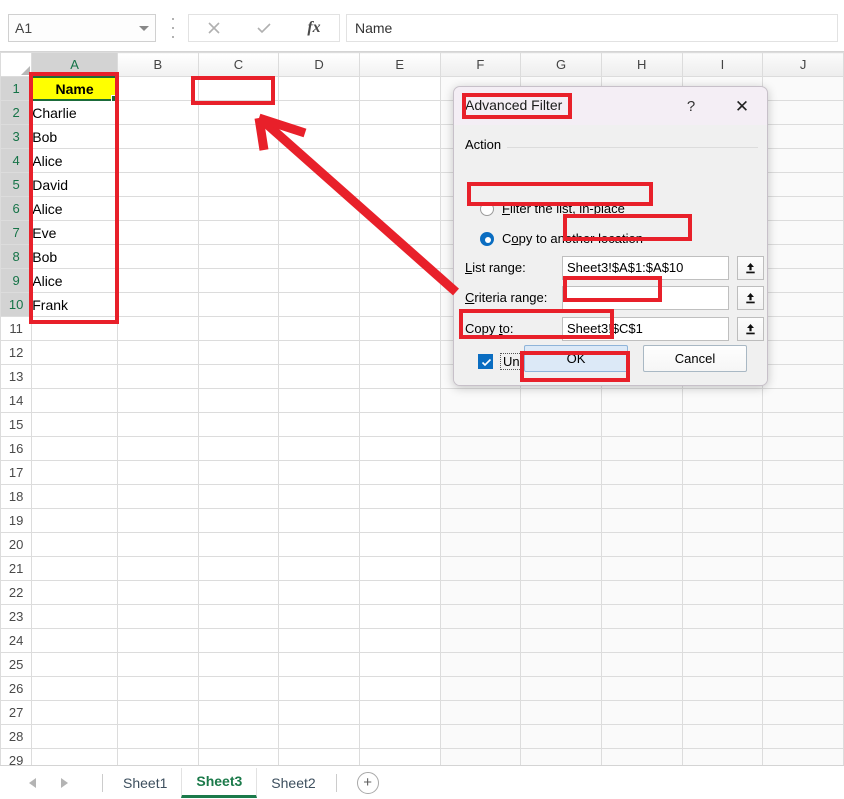 This screenshot has width=844, height=799. What do you see at coordinates (319, 688) in the screenshot?
I see `cell-D26` at bounding box center [319, 688].